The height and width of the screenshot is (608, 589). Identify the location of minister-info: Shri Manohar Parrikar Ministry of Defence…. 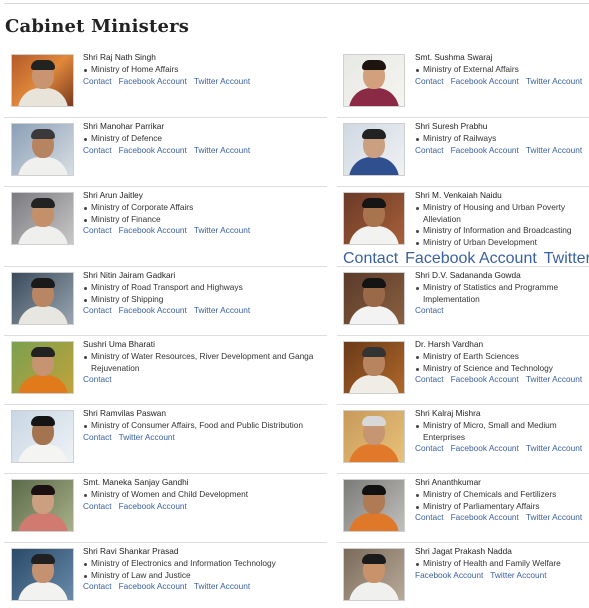
(206, 138).